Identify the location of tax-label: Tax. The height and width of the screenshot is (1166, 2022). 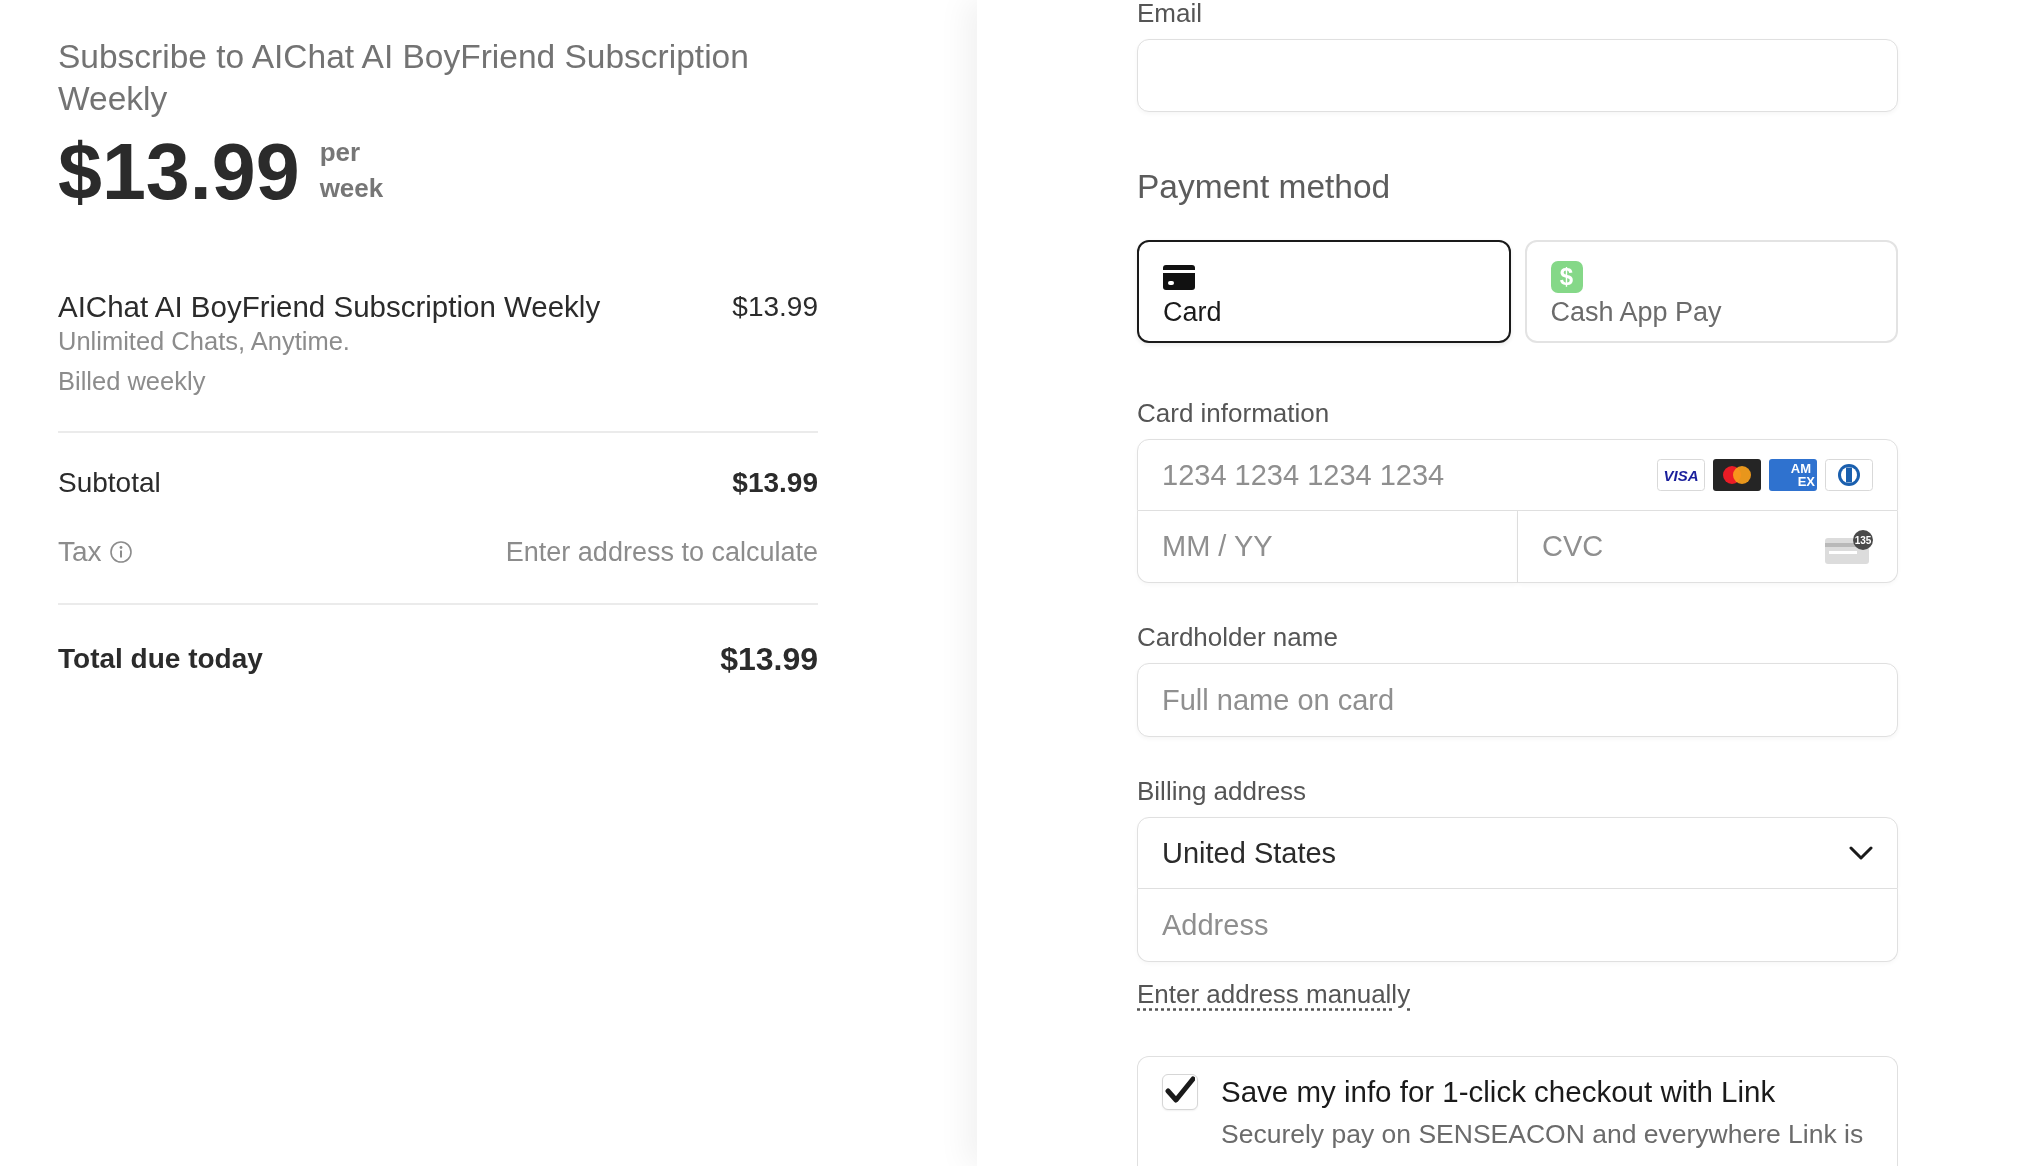
(80, 552).